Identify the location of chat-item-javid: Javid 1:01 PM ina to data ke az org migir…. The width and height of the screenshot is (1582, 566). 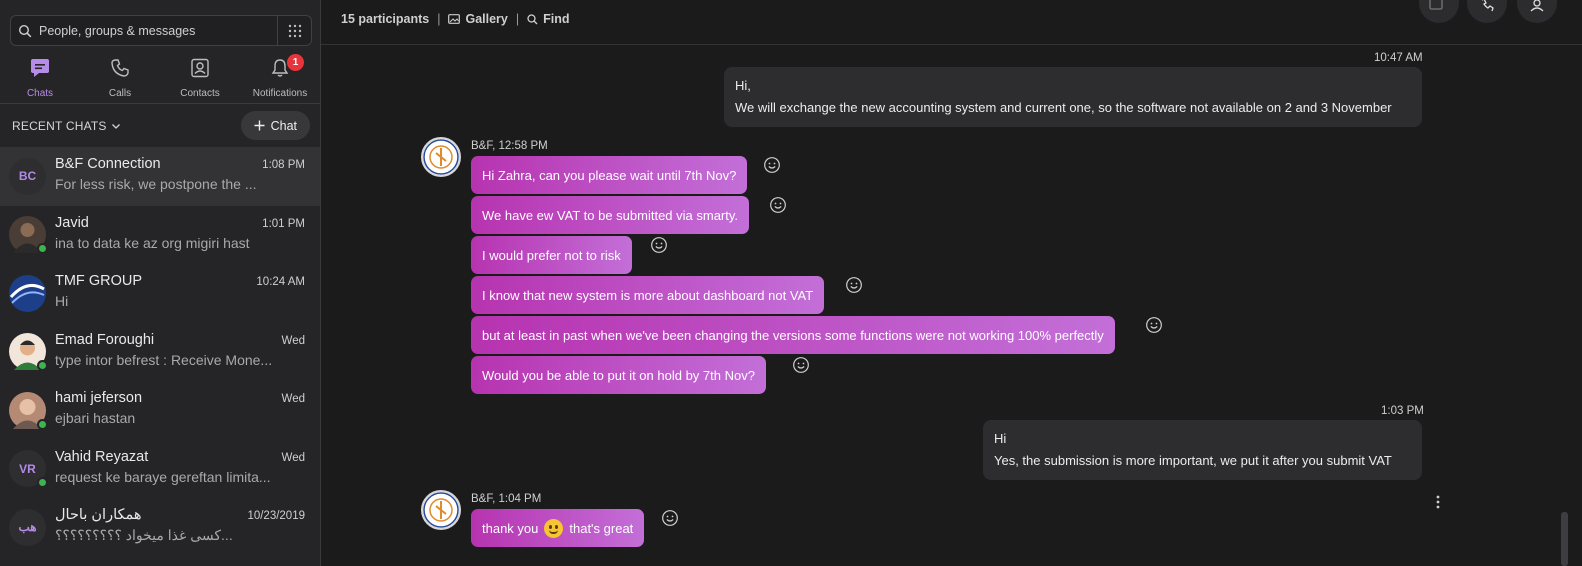
(160, 235).